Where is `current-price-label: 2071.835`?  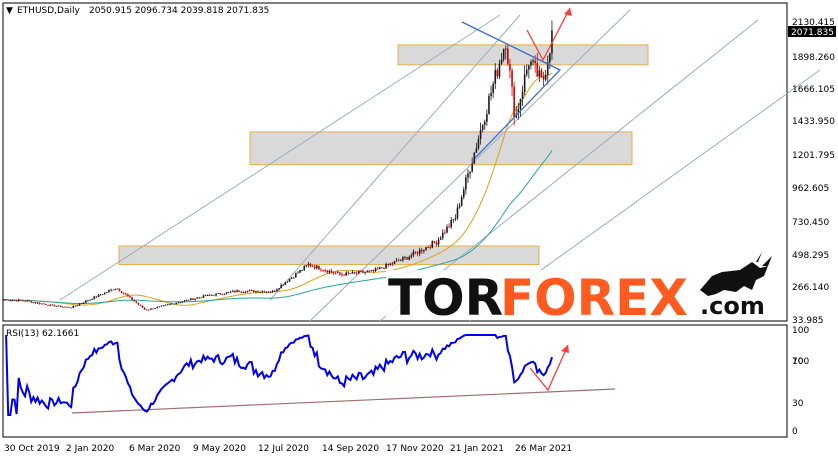
current-price-label: 2071.835 is located at coordinates (812, 33).